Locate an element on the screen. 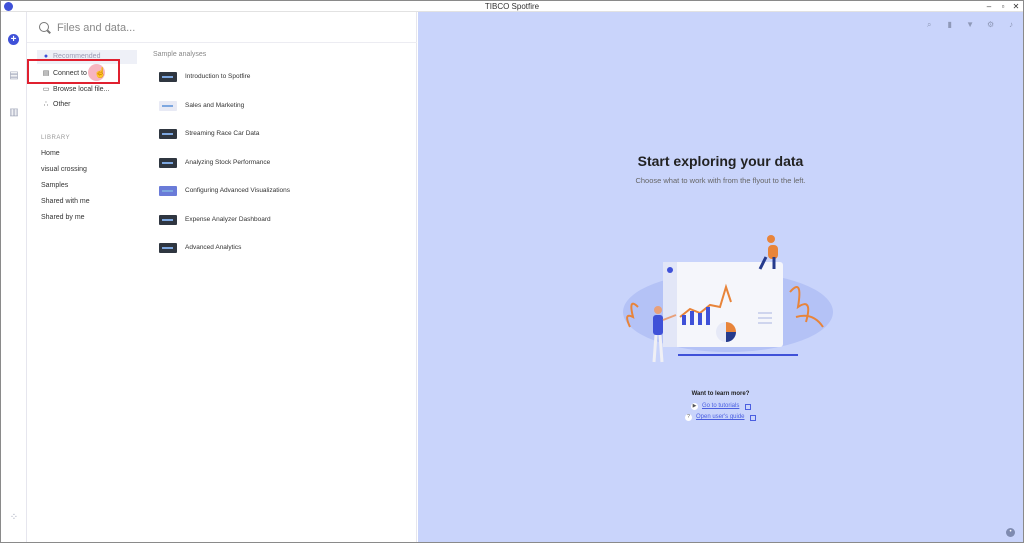  help-icon: ? is located at coordinates (688, 417).